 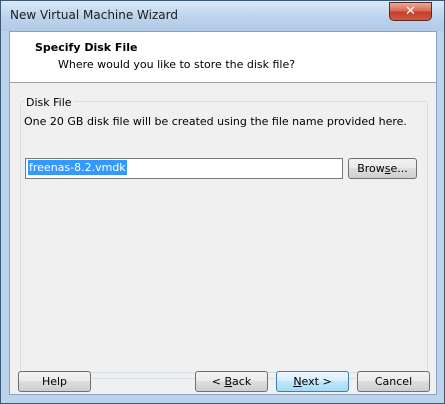 I want to click on next-button: Next >, so click(x=312, y=381).